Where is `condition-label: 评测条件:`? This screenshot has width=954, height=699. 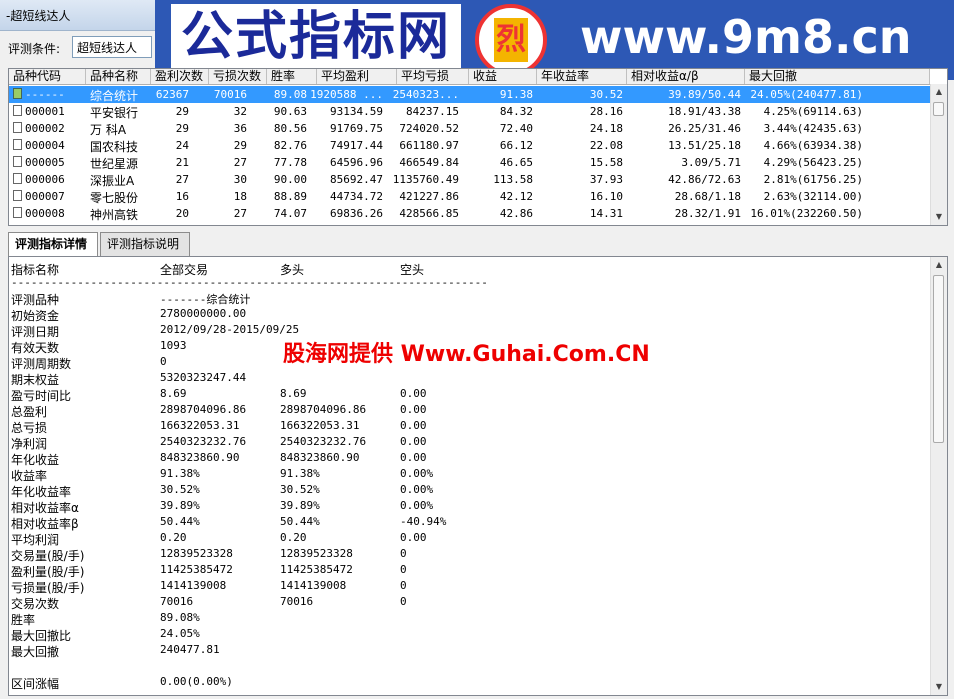 condition-label: 评测条件: is located at coordinates (34, 49).